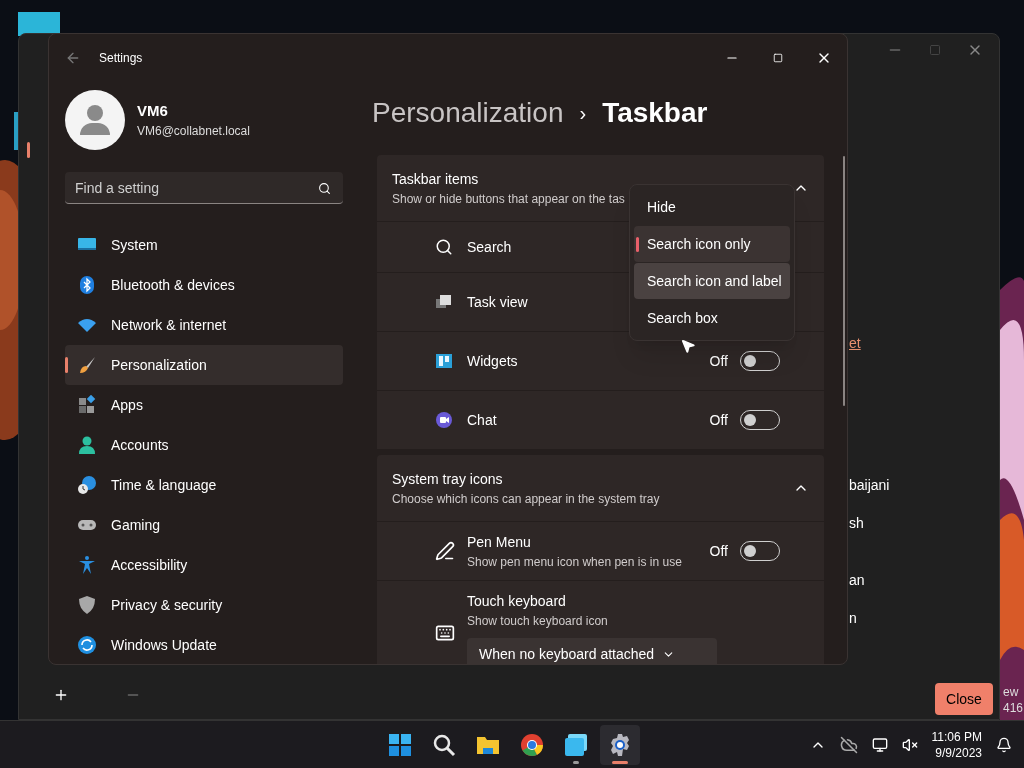 The height and width of the screenshot is (768, 1024). What do you see at coordinates (844, 281) in the screenshot?
I see `scrollbar` at bounding box center [844, 281].